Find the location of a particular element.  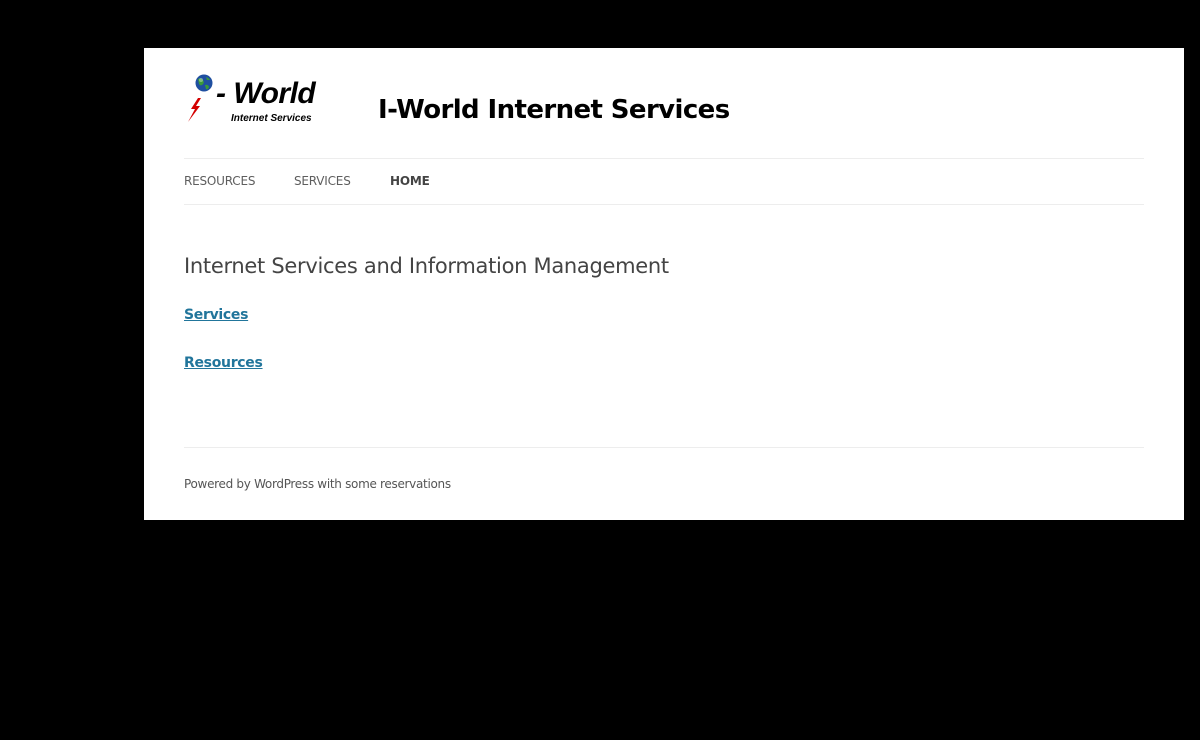

site-logo: - World Internet Services is located at coordinates (254, 100).